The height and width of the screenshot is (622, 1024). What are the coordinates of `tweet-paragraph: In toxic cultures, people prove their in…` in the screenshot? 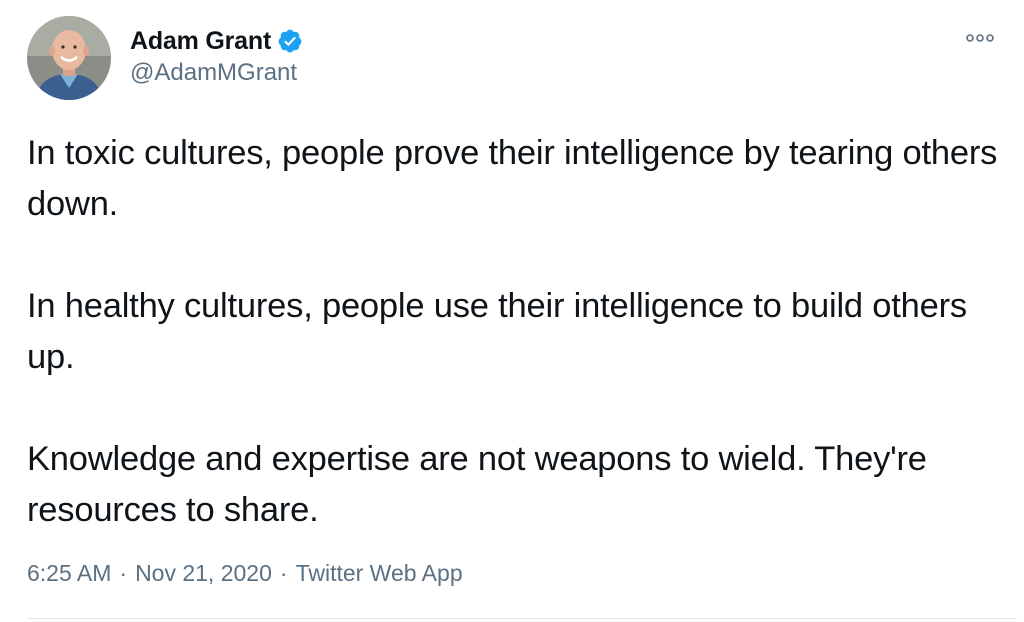 It's located at (512, 178).